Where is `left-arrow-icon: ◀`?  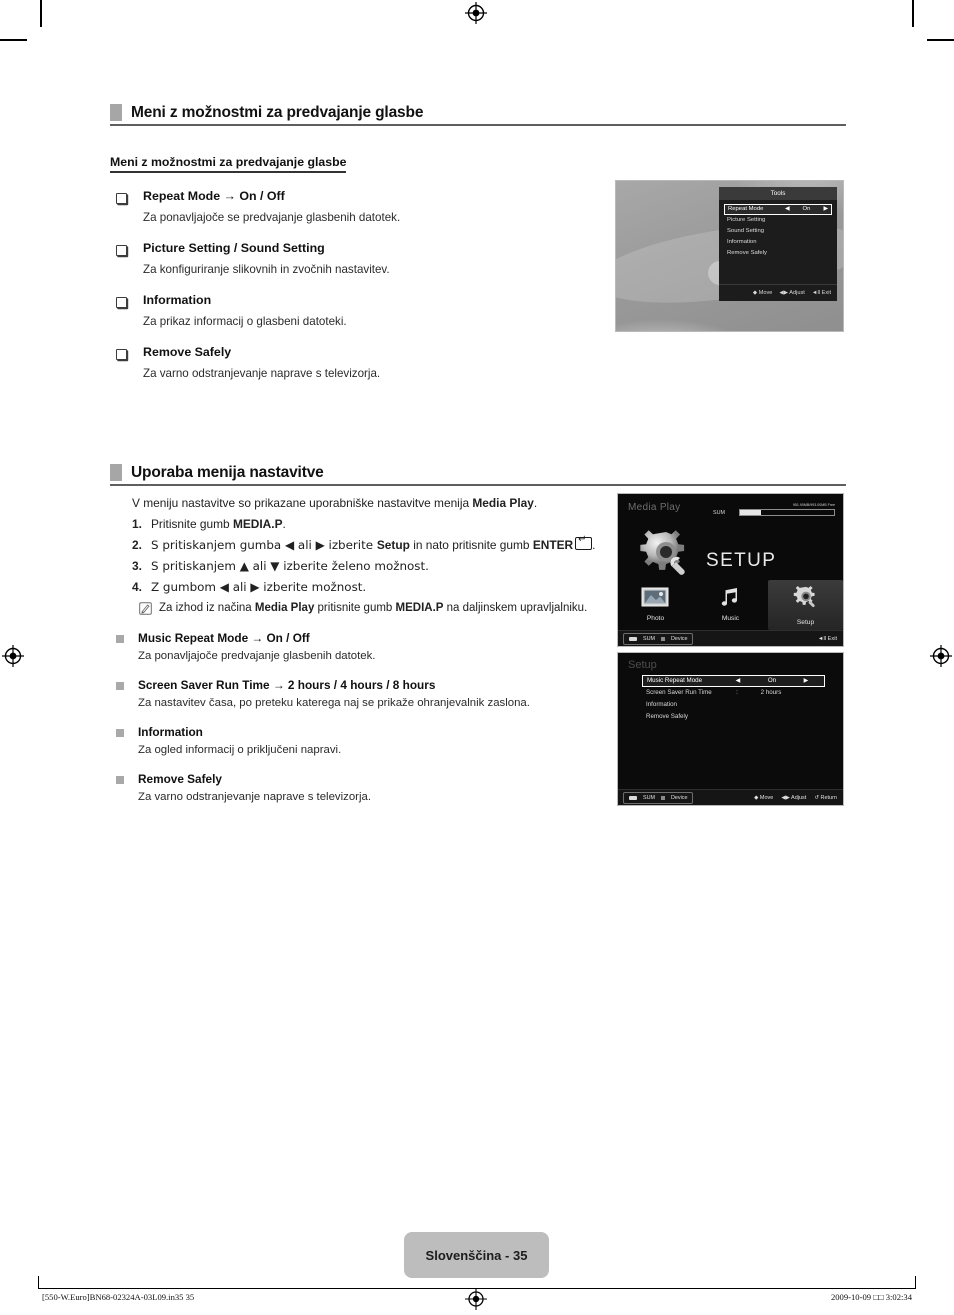
left-arrow-icon: ◀ is located at coordinates (738, 681).